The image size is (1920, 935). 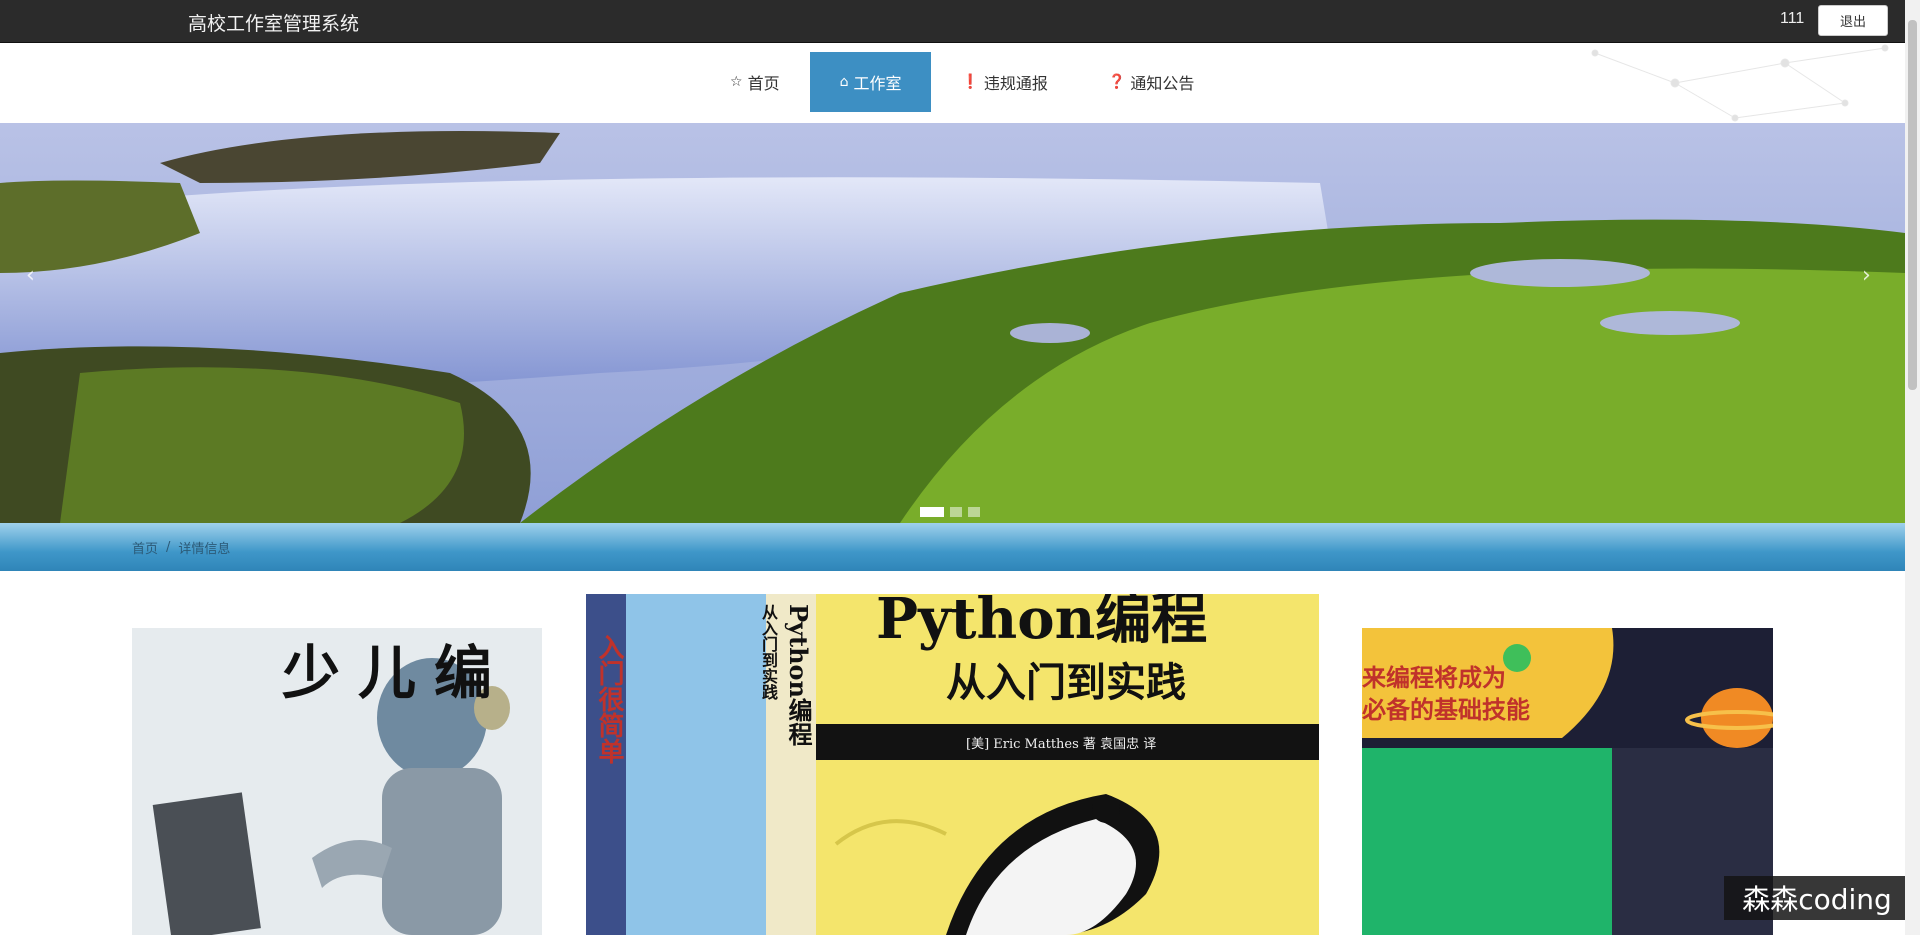 I want to click on nav-item-home: ☆ 首页, so click(x=755, y=82).